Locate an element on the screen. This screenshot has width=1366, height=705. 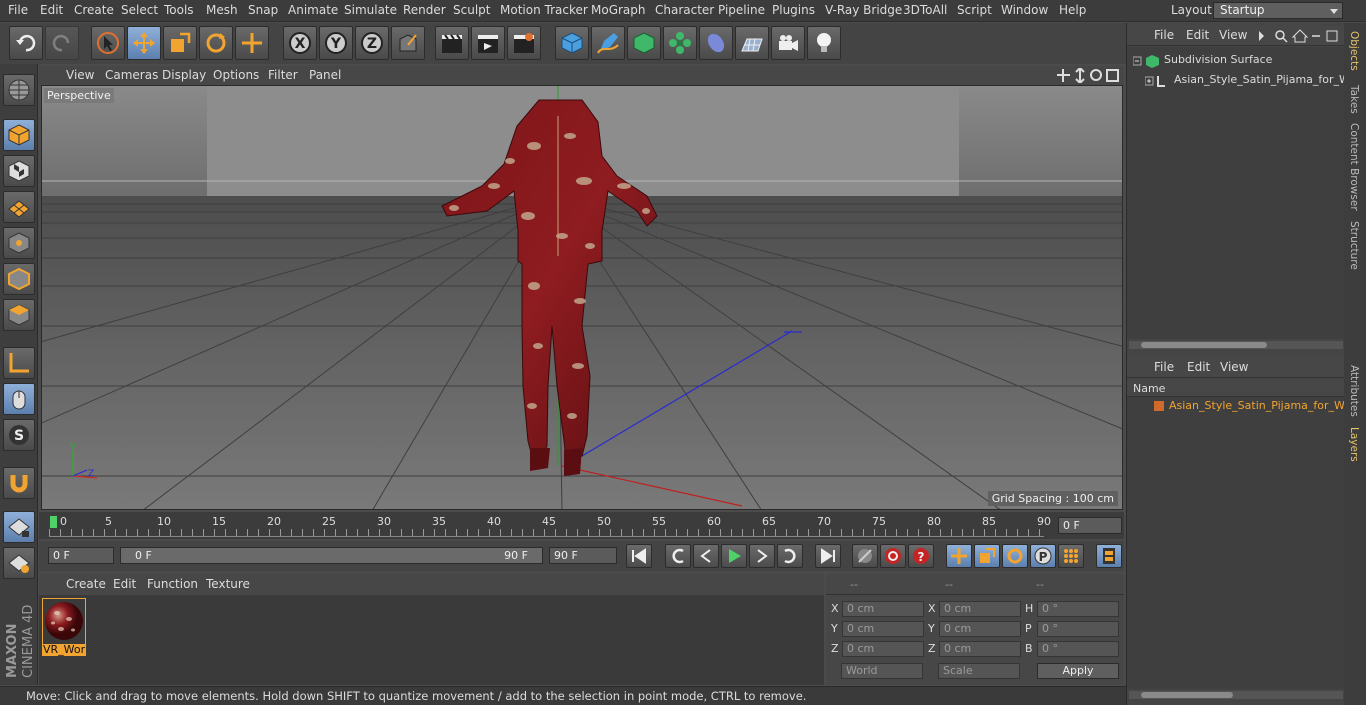
apply-button: Apply is located at coordinates (1078, 671).